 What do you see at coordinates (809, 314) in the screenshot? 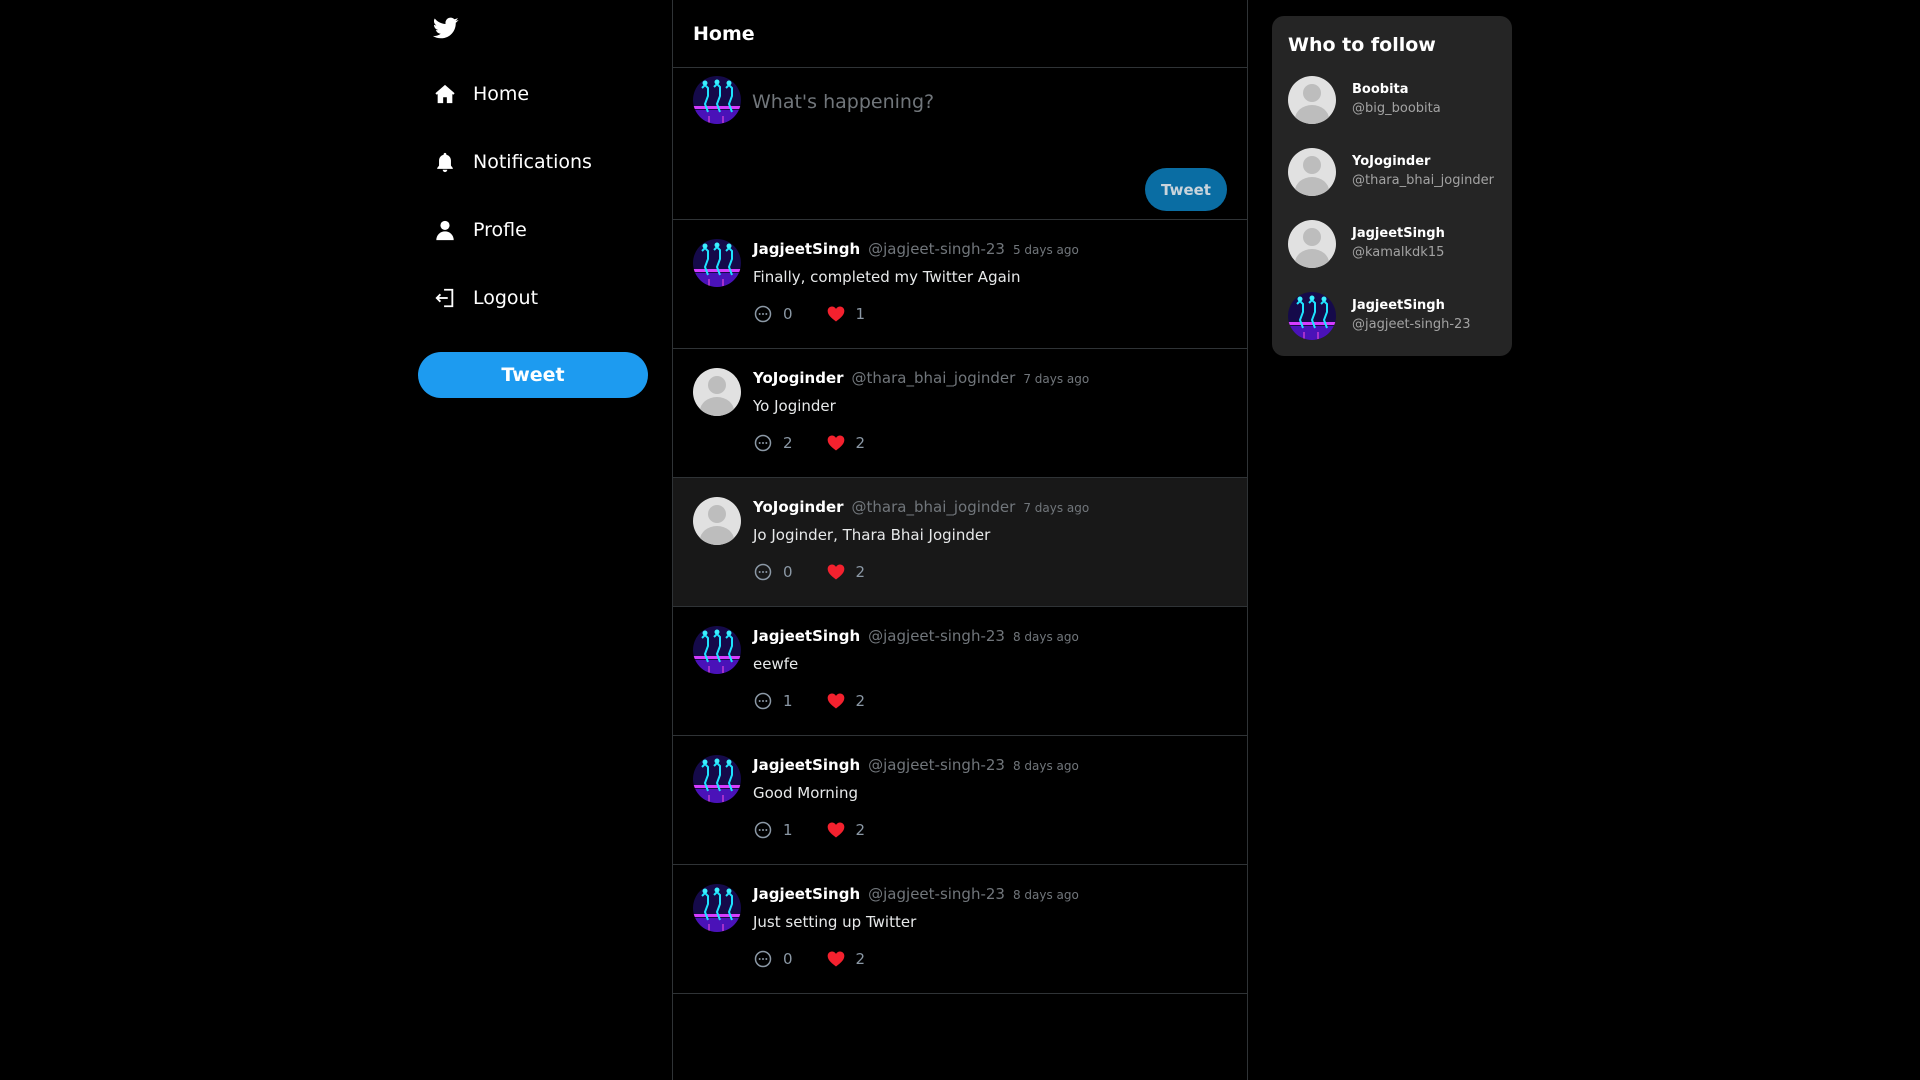
I see `tweet-actions: 0 1` at bounding box center [809, 314].